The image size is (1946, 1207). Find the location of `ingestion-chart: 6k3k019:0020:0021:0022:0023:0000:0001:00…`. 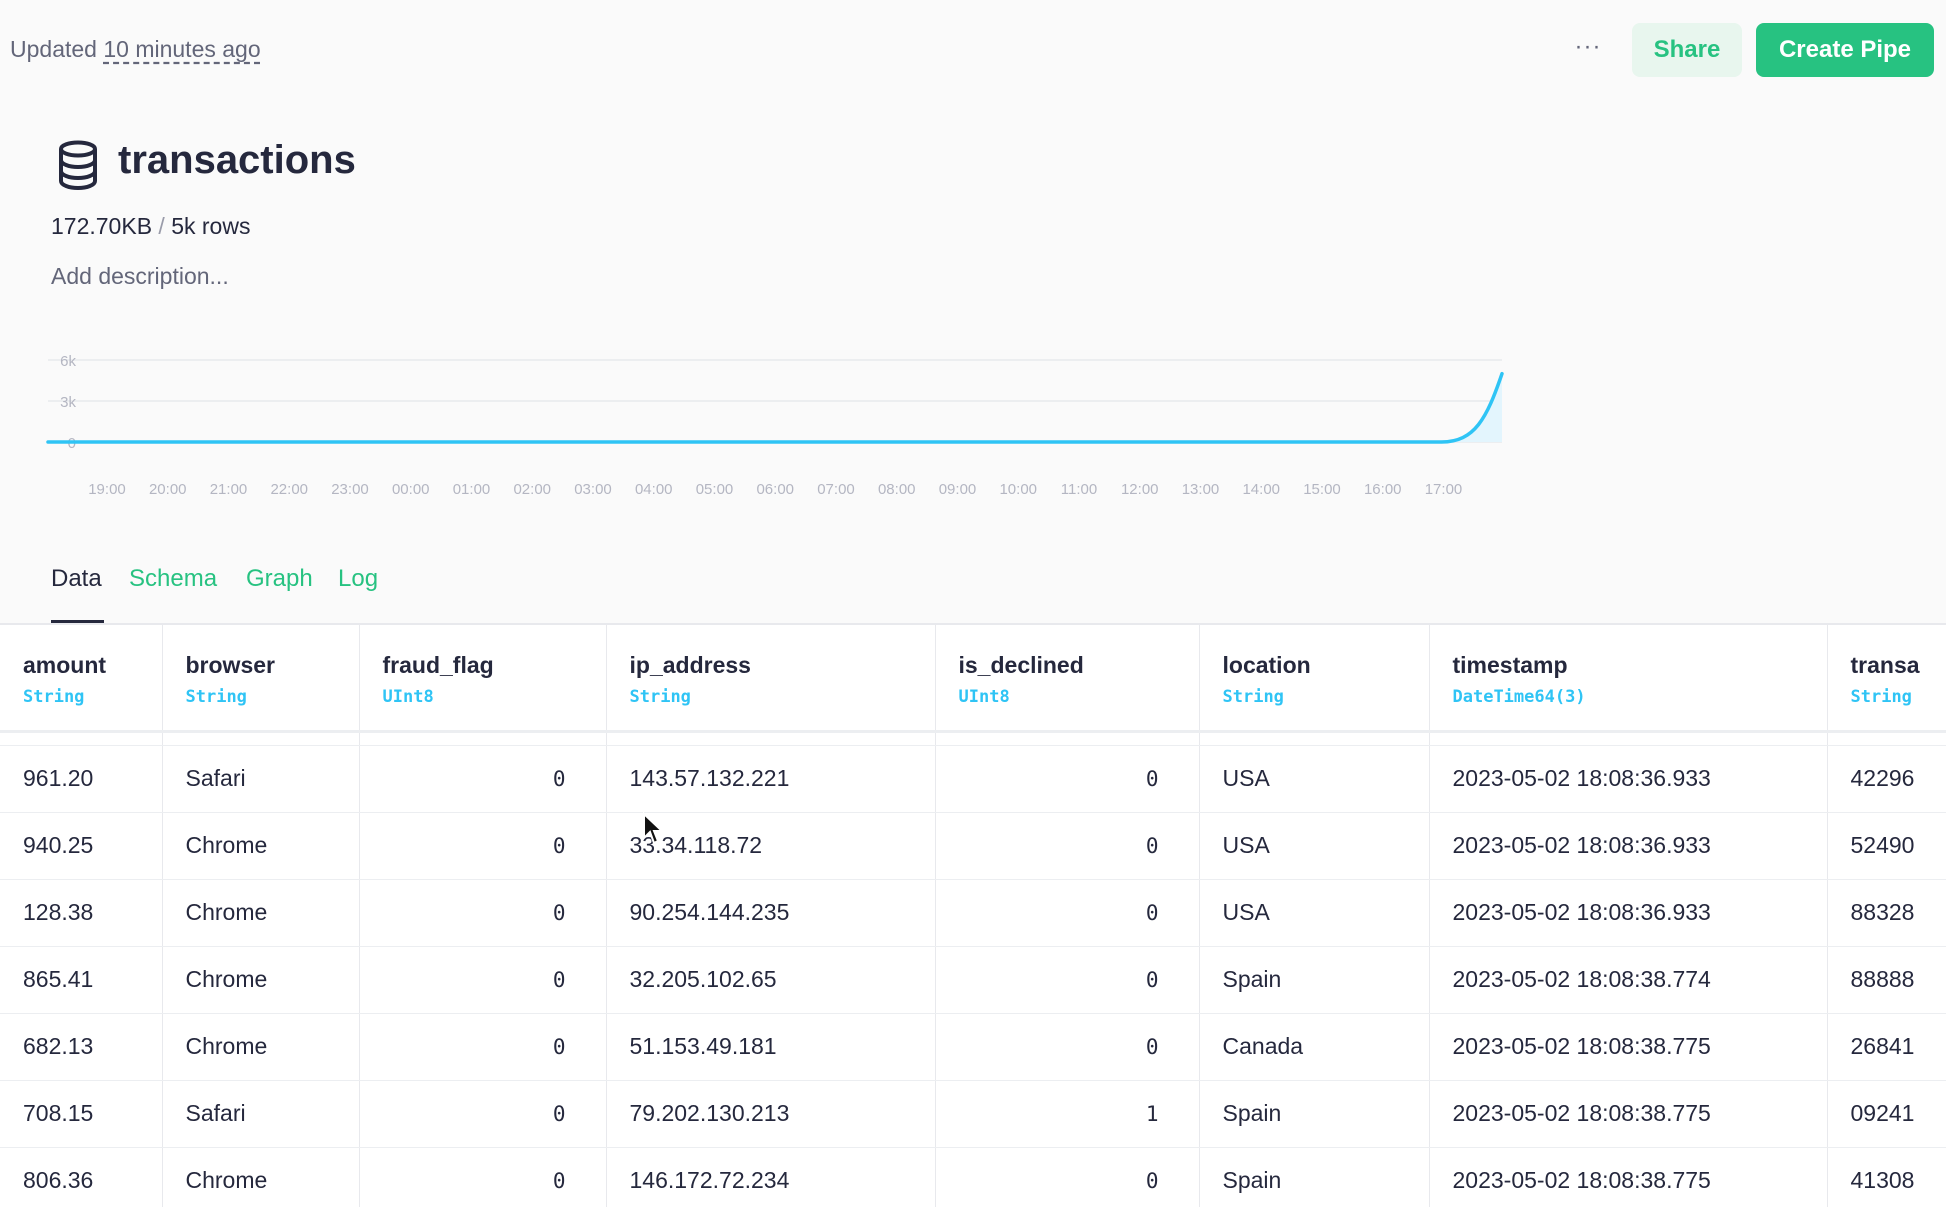

ingestion-chart: 6k3k019:0020:0021:0022:0023:0000:0001:00… is located at coordinates (970, 425).